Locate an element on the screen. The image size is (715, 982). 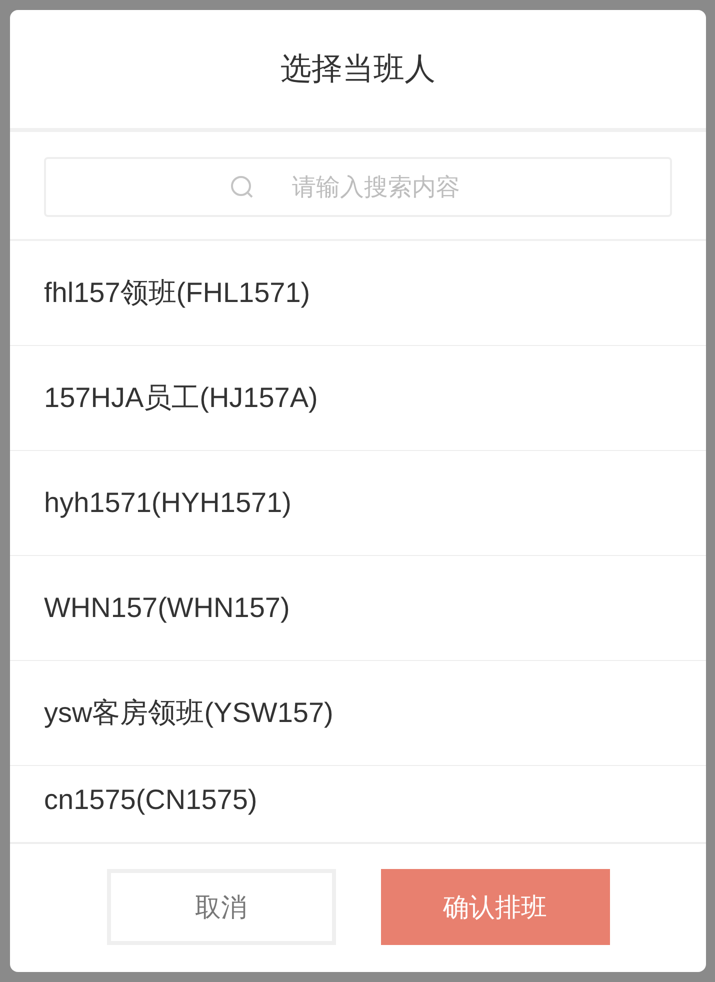
person-item: ysw客房领班(YSW157) is located at coordinates (358, 713).